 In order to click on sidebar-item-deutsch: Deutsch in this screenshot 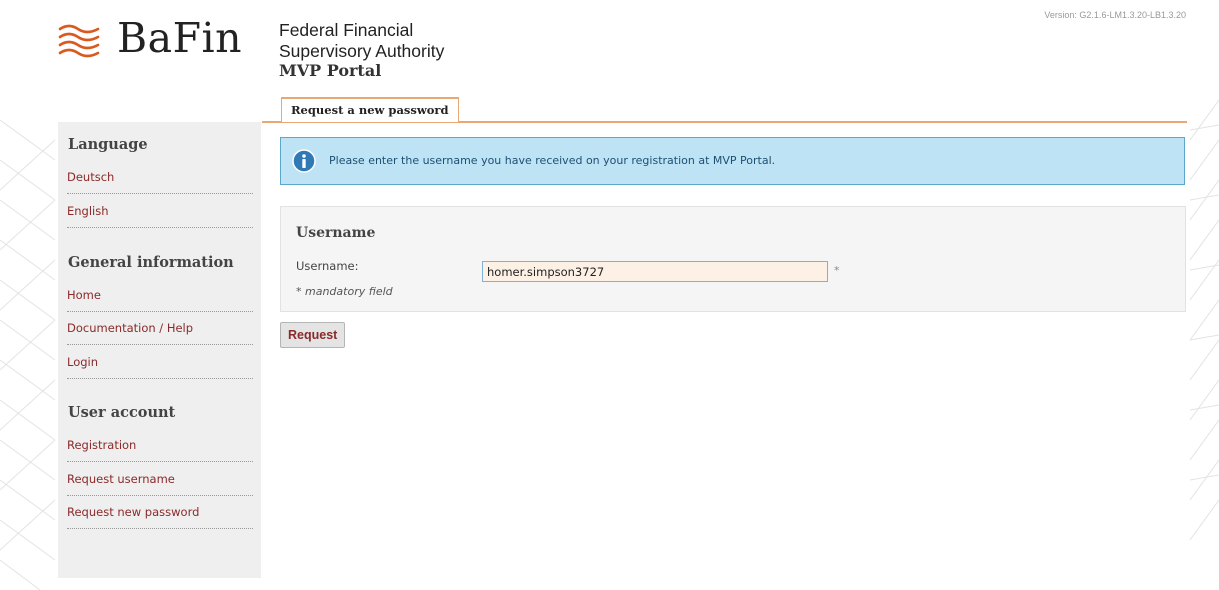, I will do `click(160, 182)`.